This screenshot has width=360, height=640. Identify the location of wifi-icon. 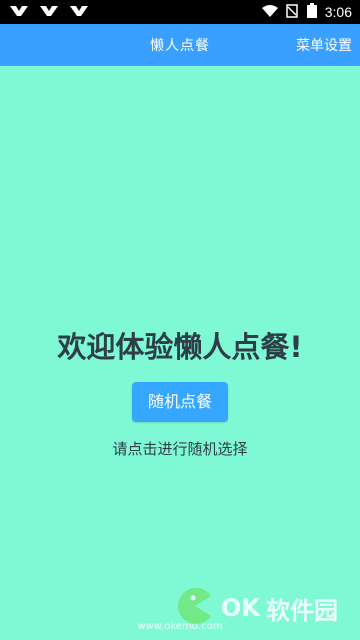
(270, 12).